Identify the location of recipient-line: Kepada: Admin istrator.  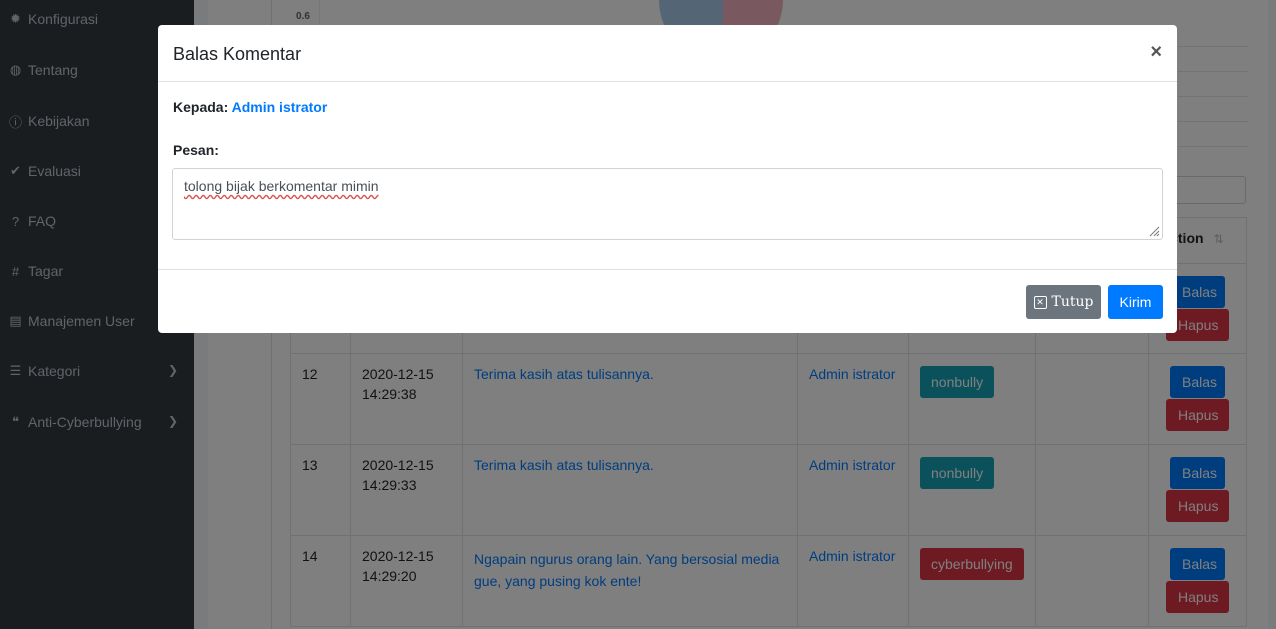
(250, 107).